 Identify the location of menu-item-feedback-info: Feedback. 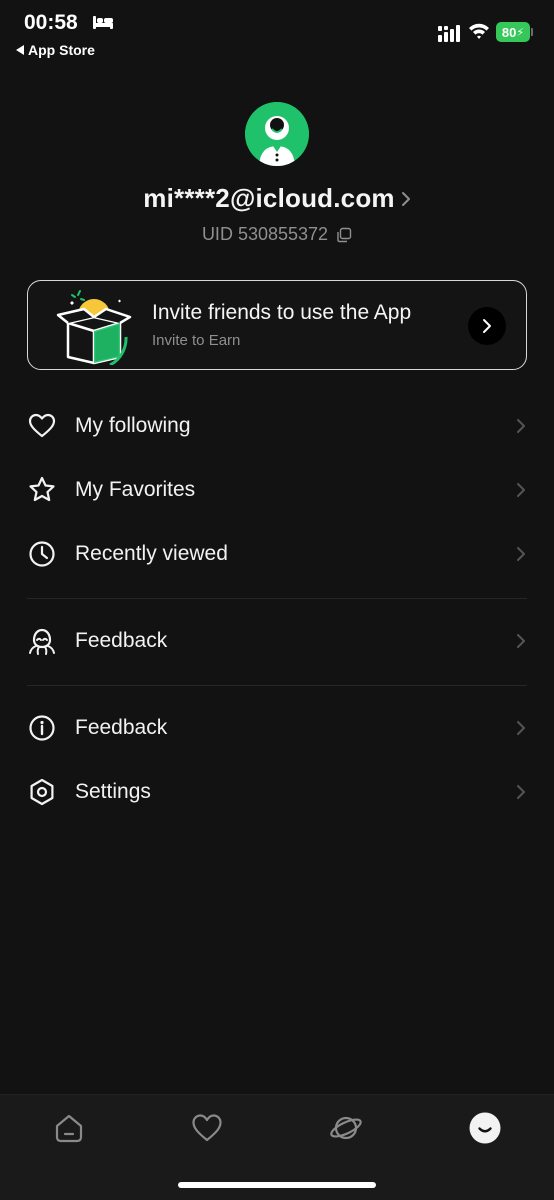
(277, 728).